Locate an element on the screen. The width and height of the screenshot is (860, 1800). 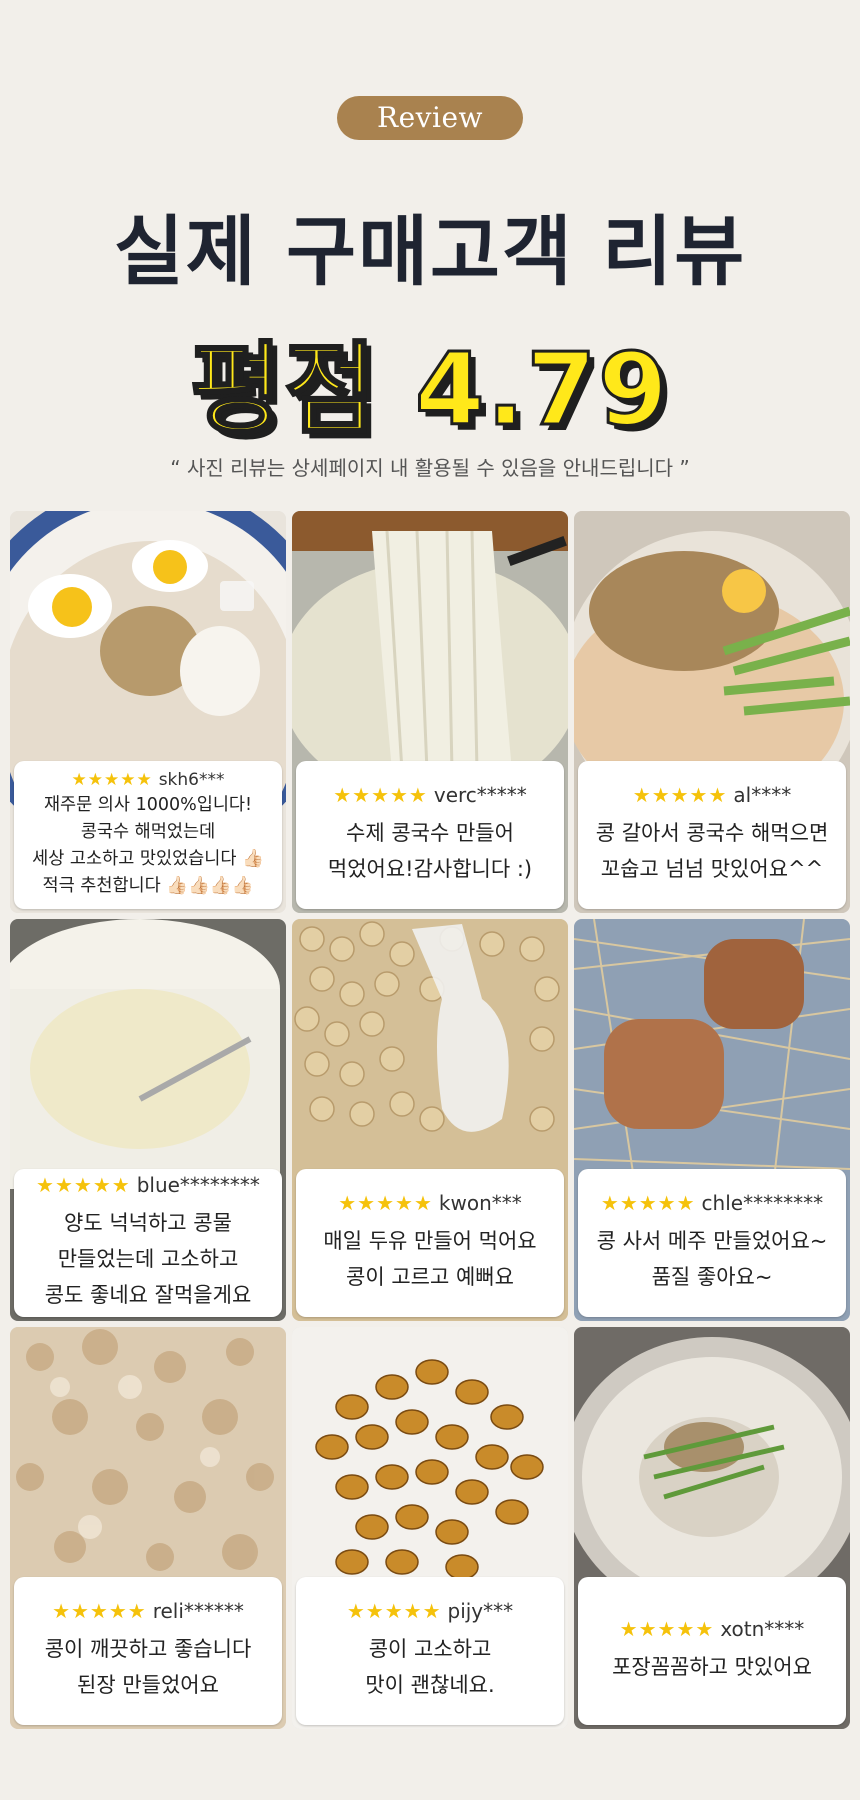
review-card: ★★★★★ pijy*** 콩이 고소하고 맛이 괜찮네요. is located at coordinates (430, 1528).